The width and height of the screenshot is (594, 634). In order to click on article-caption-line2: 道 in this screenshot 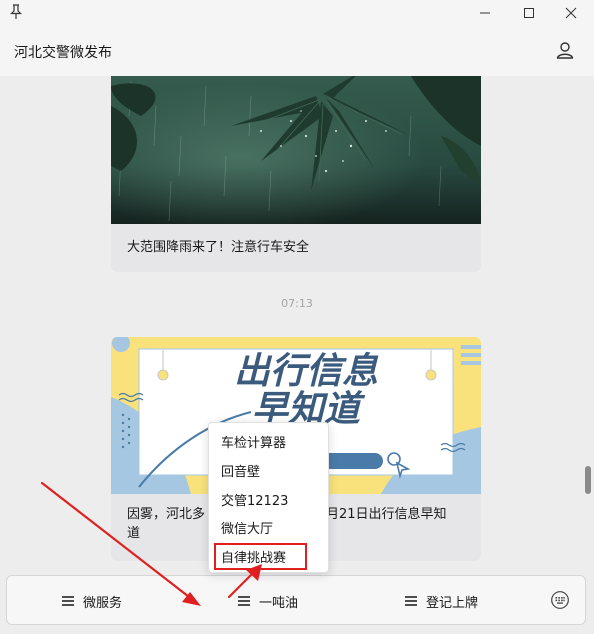, I will do `click(134, 533)`.